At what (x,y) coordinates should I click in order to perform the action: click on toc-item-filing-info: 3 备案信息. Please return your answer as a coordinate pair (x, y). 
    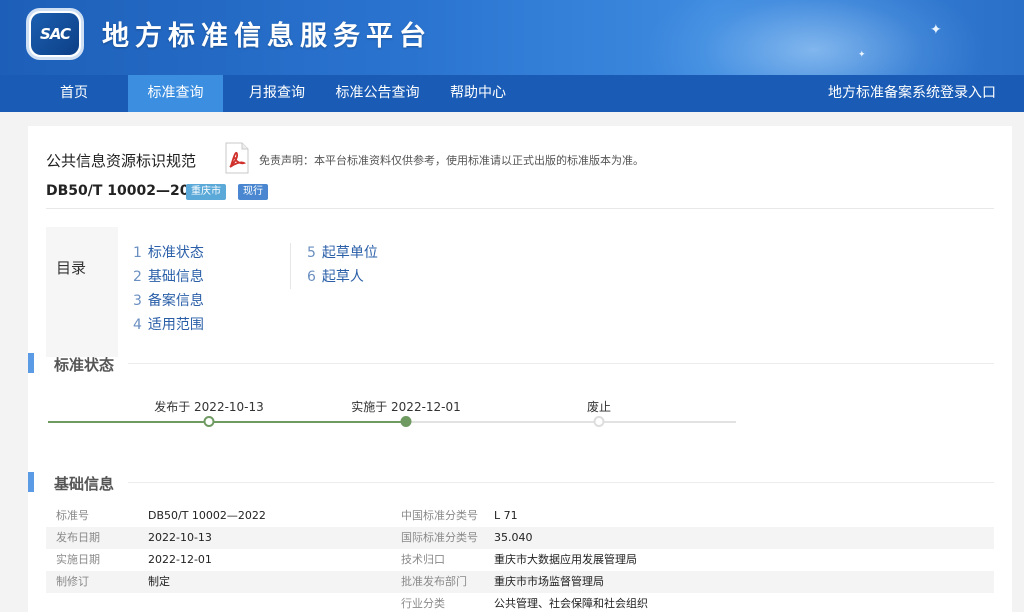
    Looking at the image, I should click on (168, 300).